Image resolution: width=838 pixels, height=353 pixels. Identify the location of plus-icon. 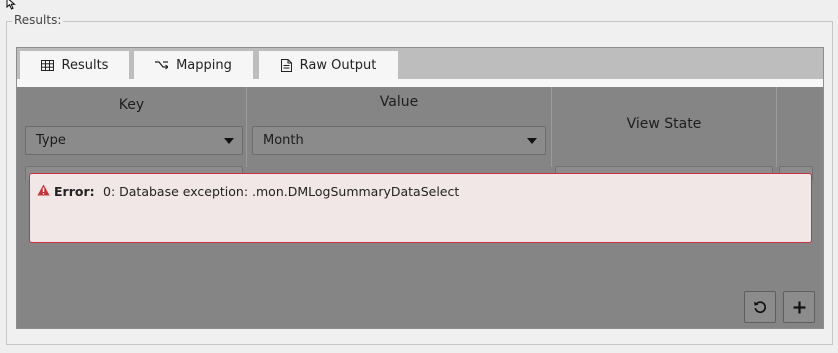
(799, 307).